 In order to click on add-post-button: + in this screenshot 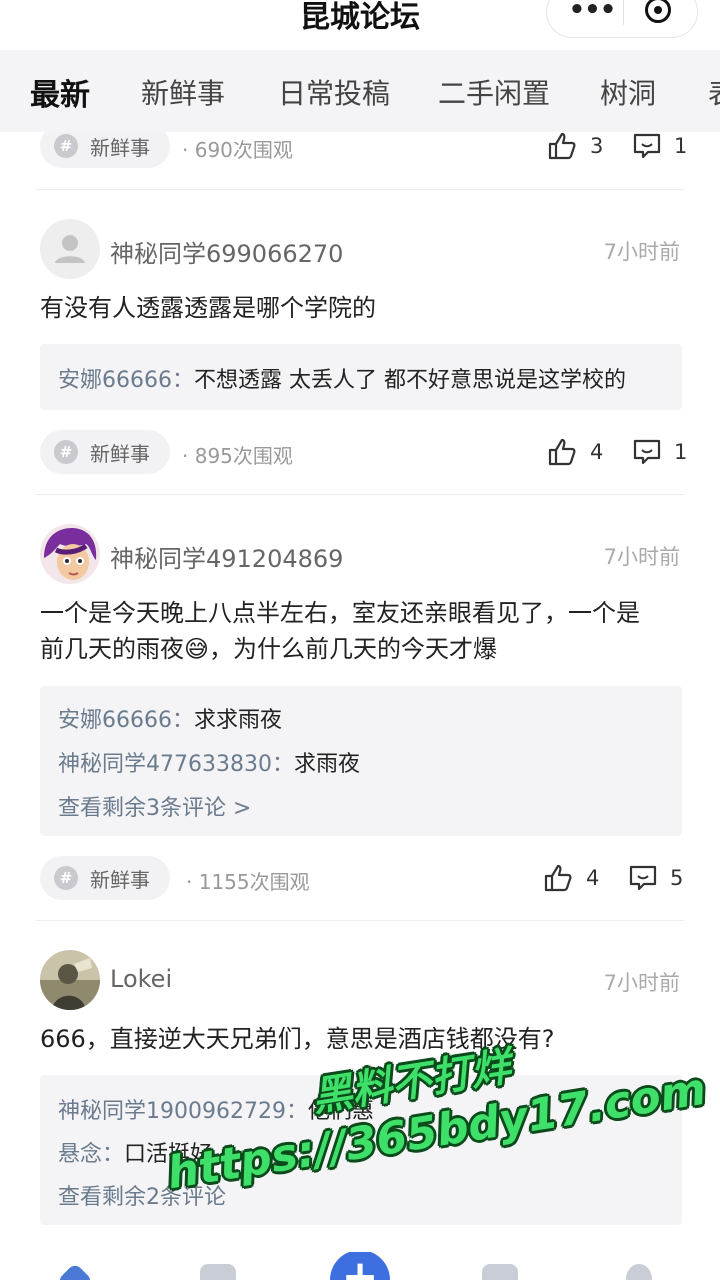, I will do `click(360, 1266)`.